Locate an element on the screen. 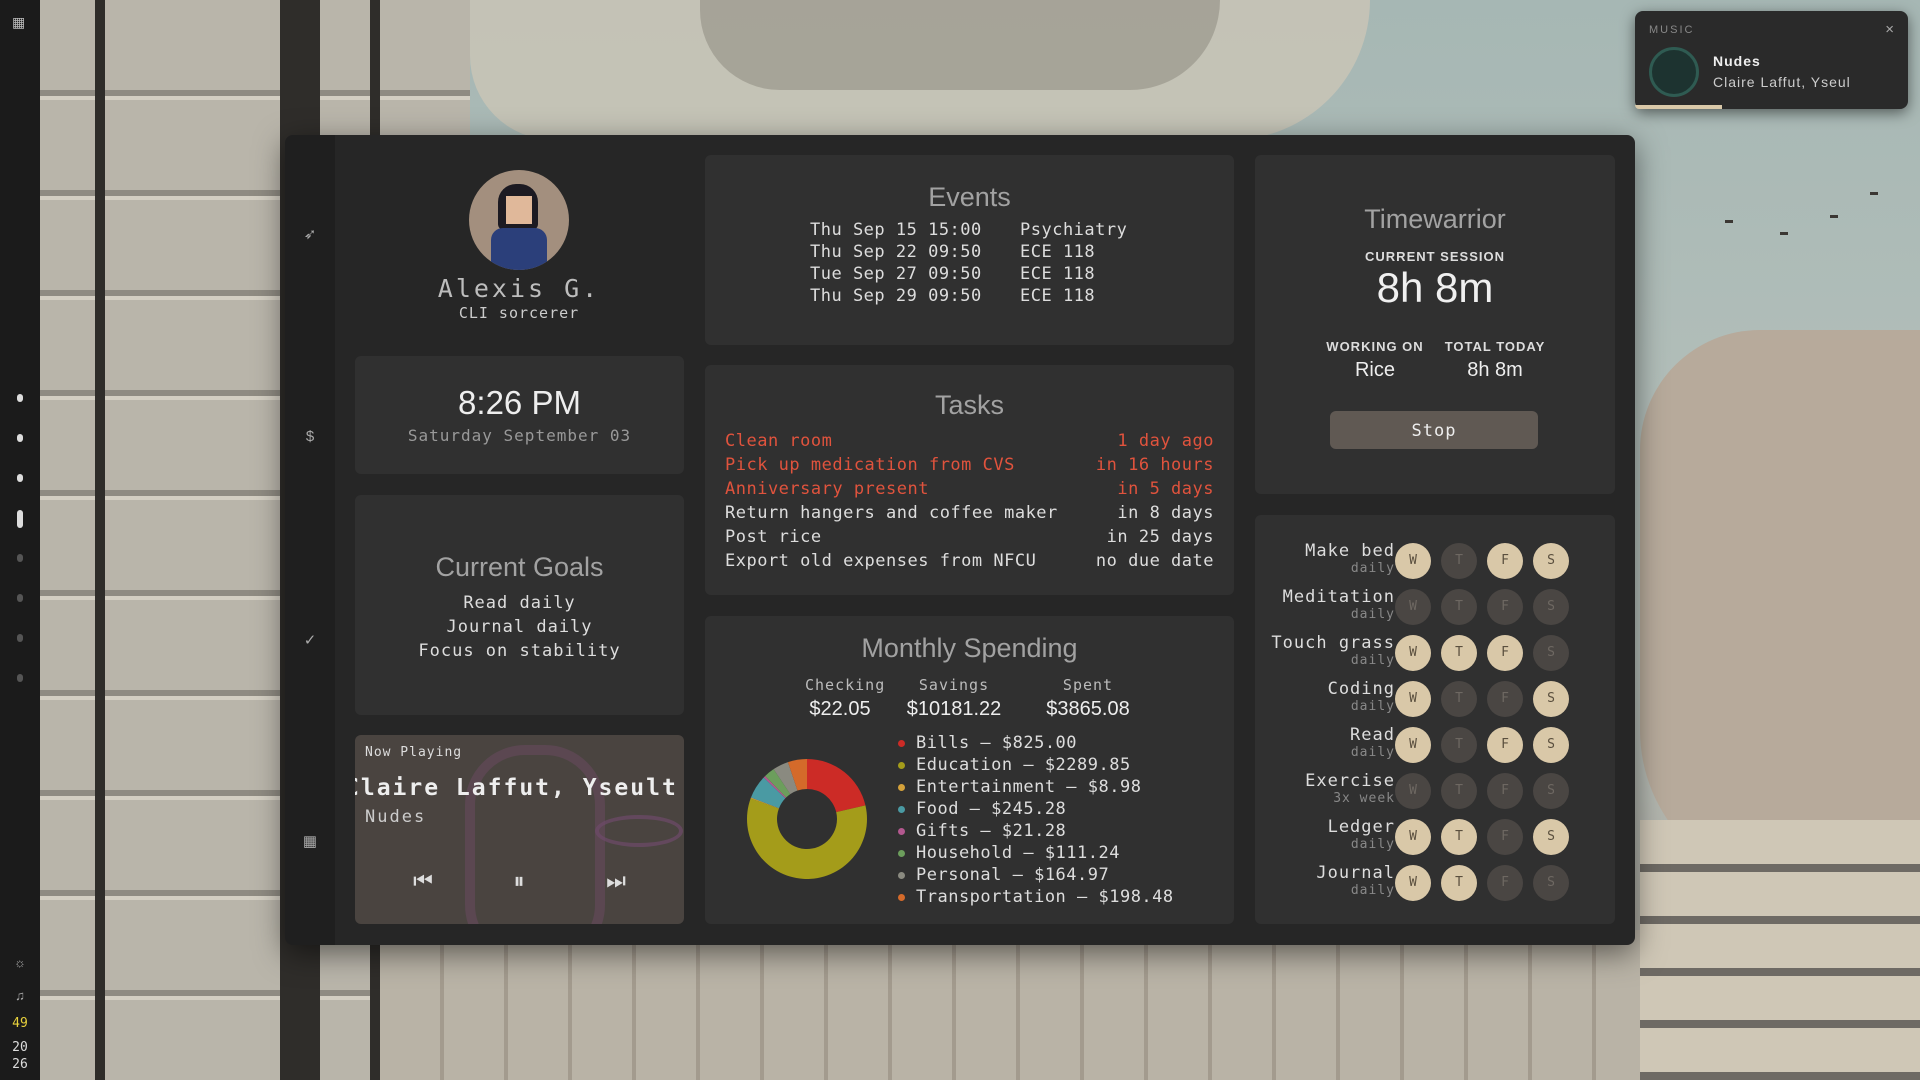 The height and width of the screenshot is (1080, 1920). battery-level: 49 is located at coordinates (20, 1023).